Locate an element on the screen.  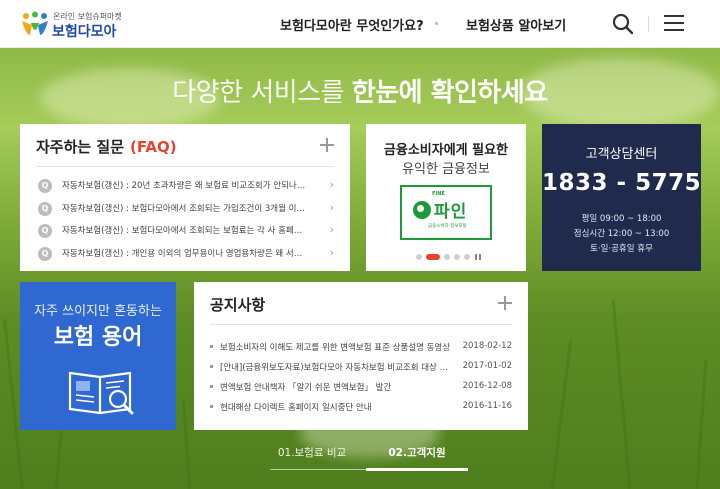
hero-headline-light: 다양한 서비스를 is located at coordinates (262, 93).